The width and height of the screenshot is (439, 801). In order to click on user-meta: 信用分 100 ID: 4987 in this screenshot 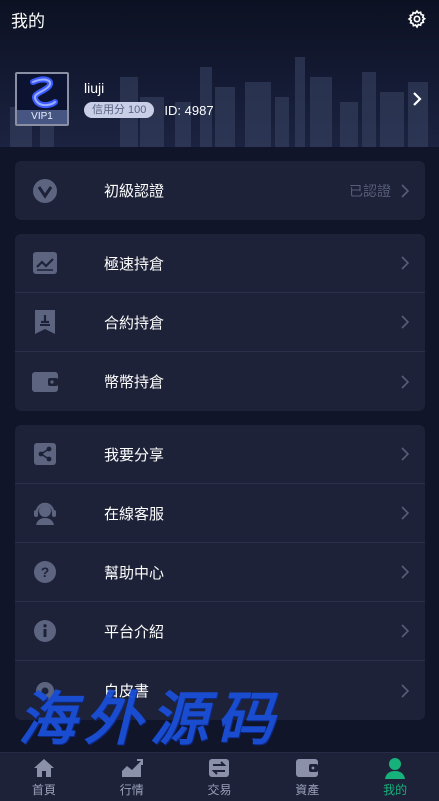, I will do `click(246, 110)`.